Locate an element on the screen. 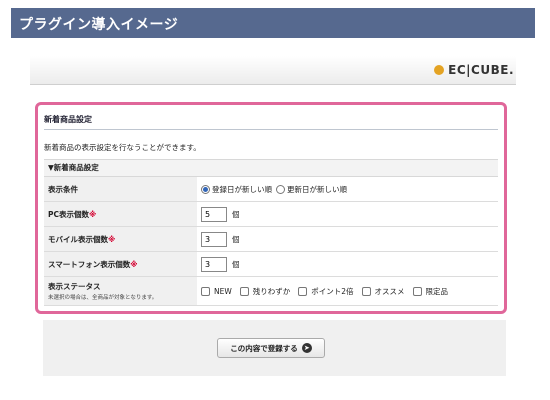 This screenshot has height=400, width=550. mobile-count-label-text: モバイル表示個数※ is located at coordinates (122, 239).